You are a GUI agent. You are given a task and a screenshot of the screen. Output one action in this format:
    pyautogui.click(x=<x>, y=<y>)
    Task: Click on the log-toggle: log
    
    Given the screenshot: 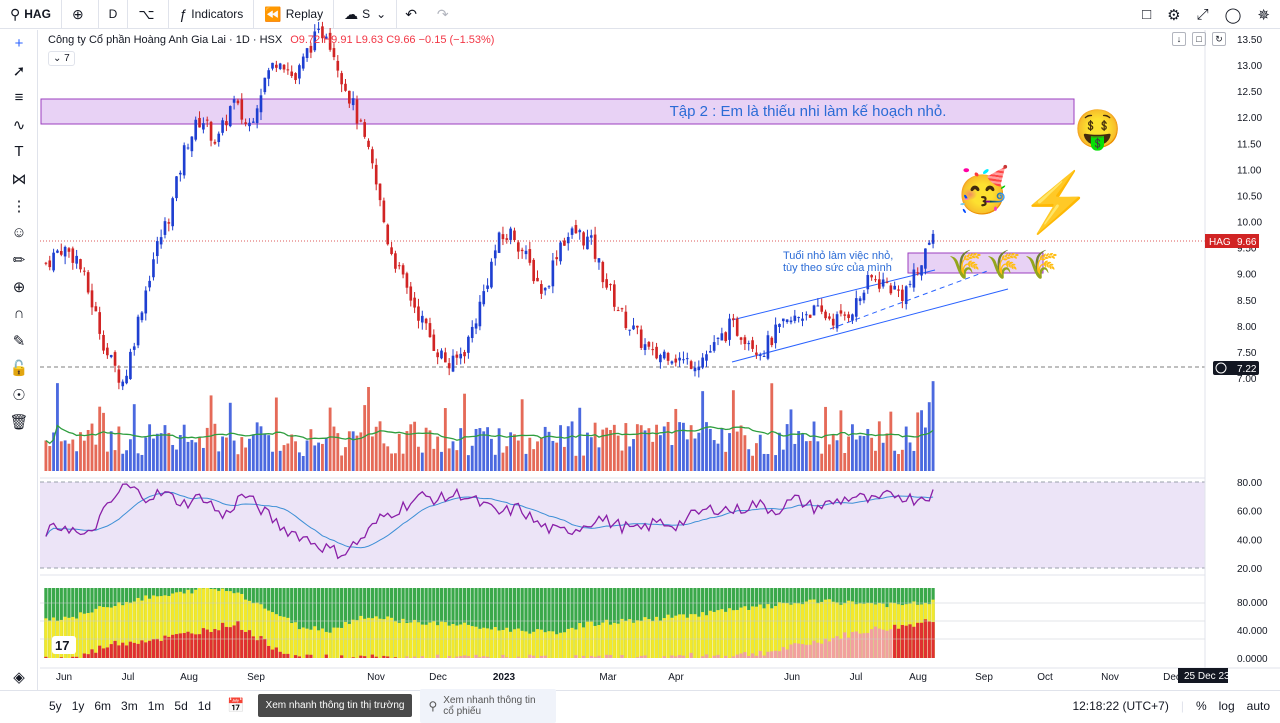 What is the action you would take?
    pyautogui.click(x=1227, y=706)
    